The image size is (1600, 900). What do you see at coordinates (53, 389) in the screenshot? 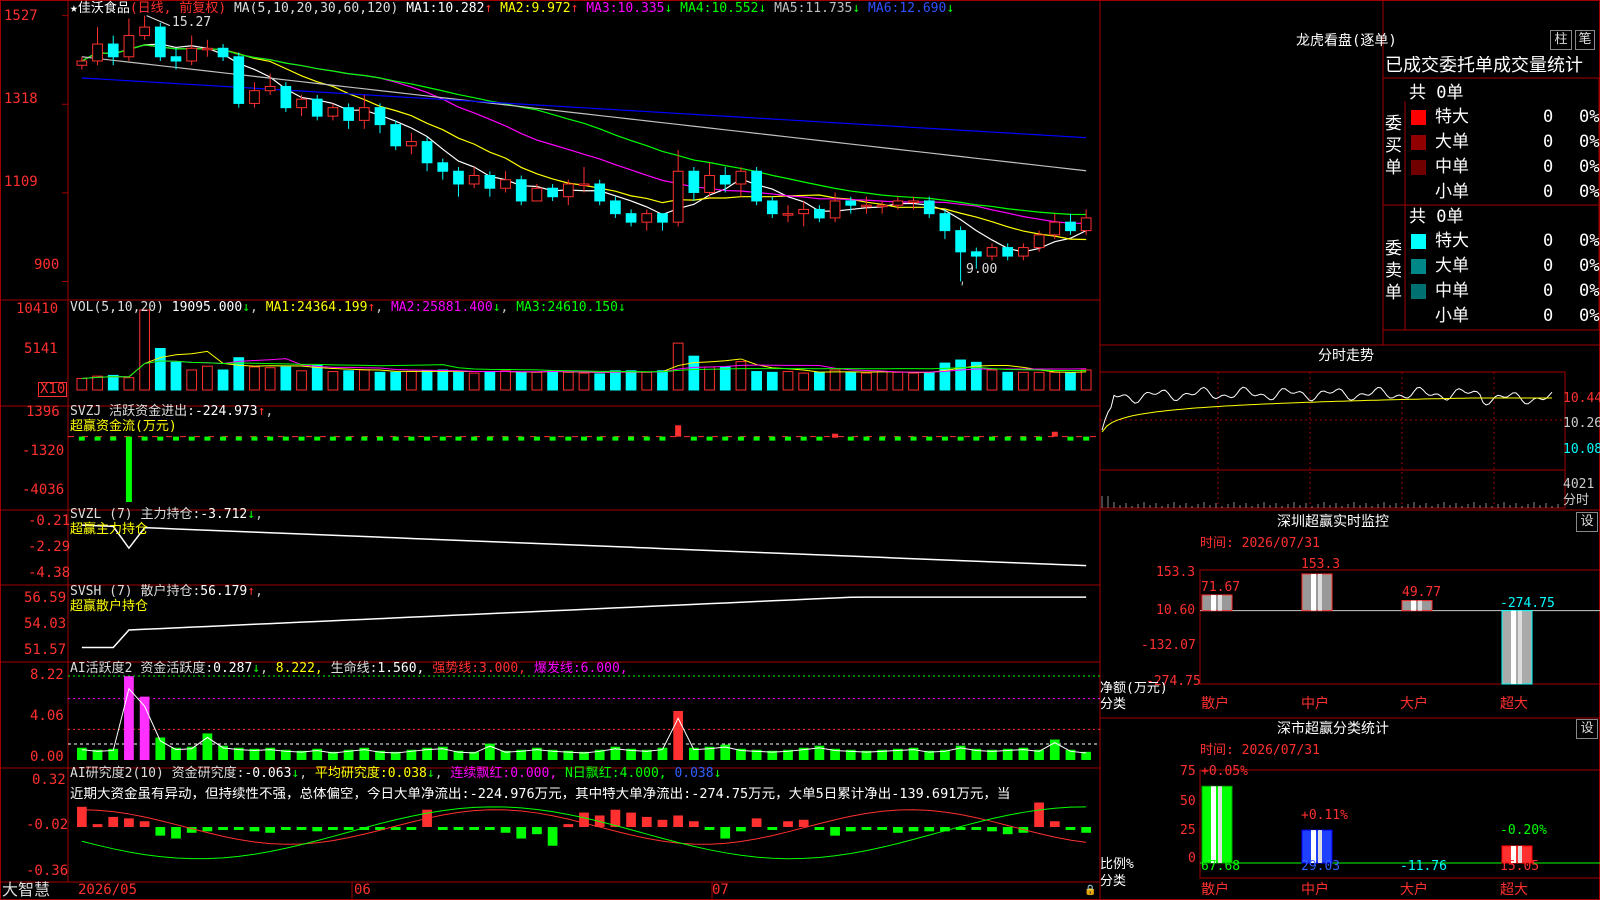
I see `vol-unit-badge: X10` at bounding box center [53, 389].